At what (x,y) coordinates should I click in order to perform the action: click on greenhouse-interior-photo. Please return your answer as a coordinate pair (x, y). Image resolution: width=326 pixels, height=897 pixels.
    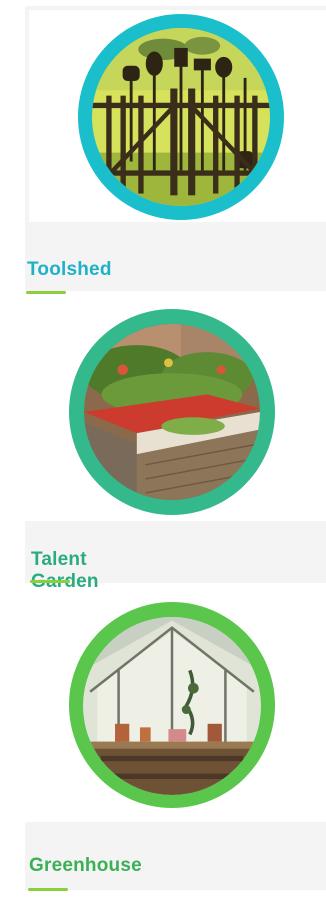
    Looking at the image, I should click on (172, 706).